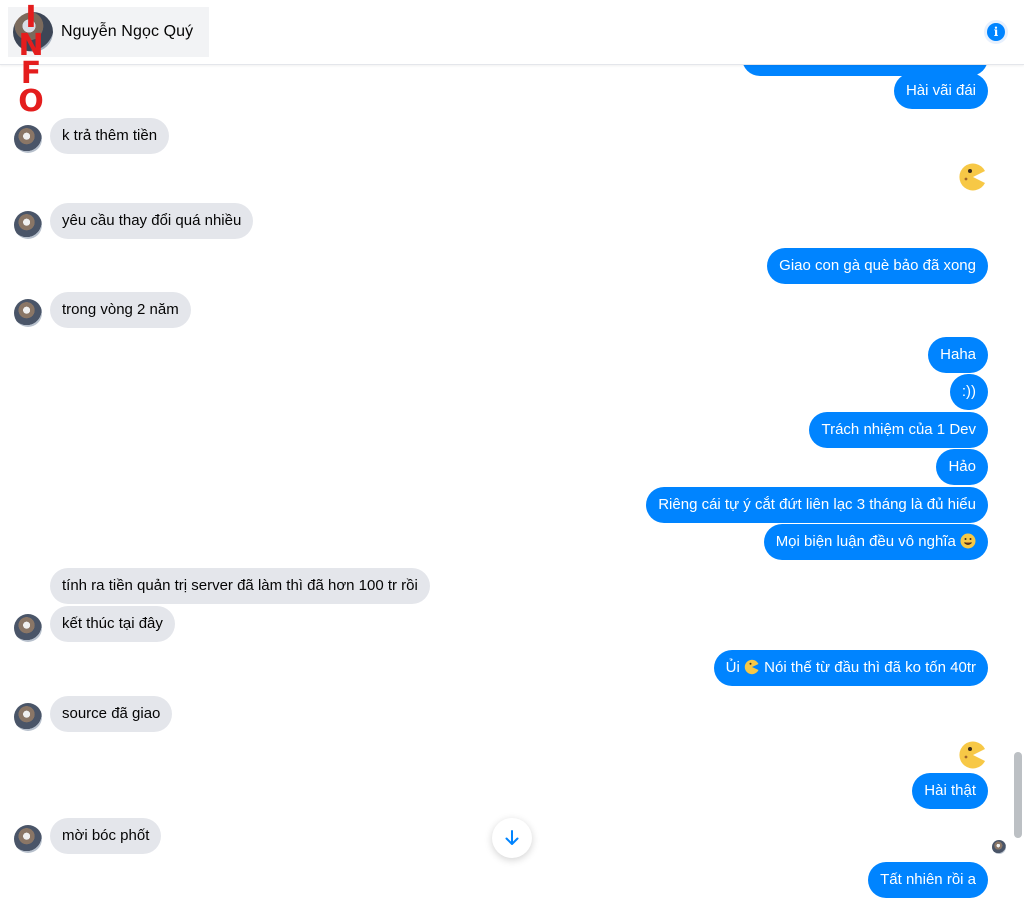 This screenshot has height=898, width=1024. Describe the element at coordinates (865, 541) in the screenshot. I see `message-text: Mọi biện luận đều vô nghĩa` at that location.